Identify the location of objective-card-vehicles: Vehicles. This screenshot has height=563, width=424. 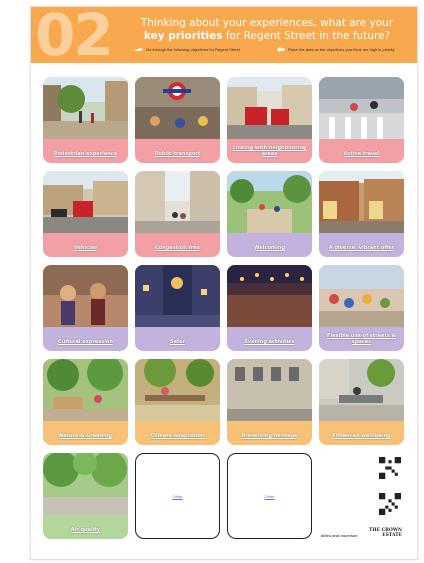
(85, 214).